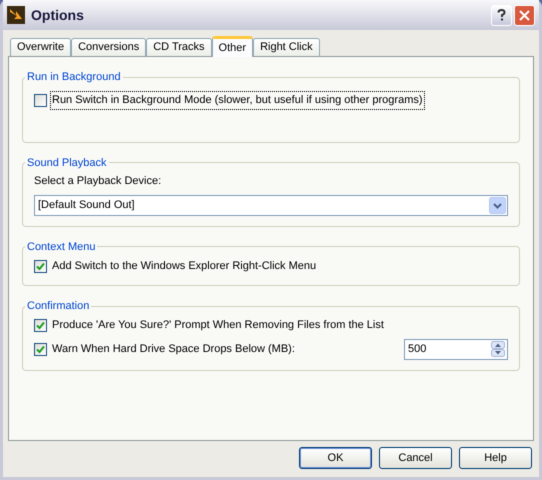 This screenshot has height=480, width=542. Describe the element at coordinates (286, 47) in the screenshot. I see `tab: Right Click` at that location.